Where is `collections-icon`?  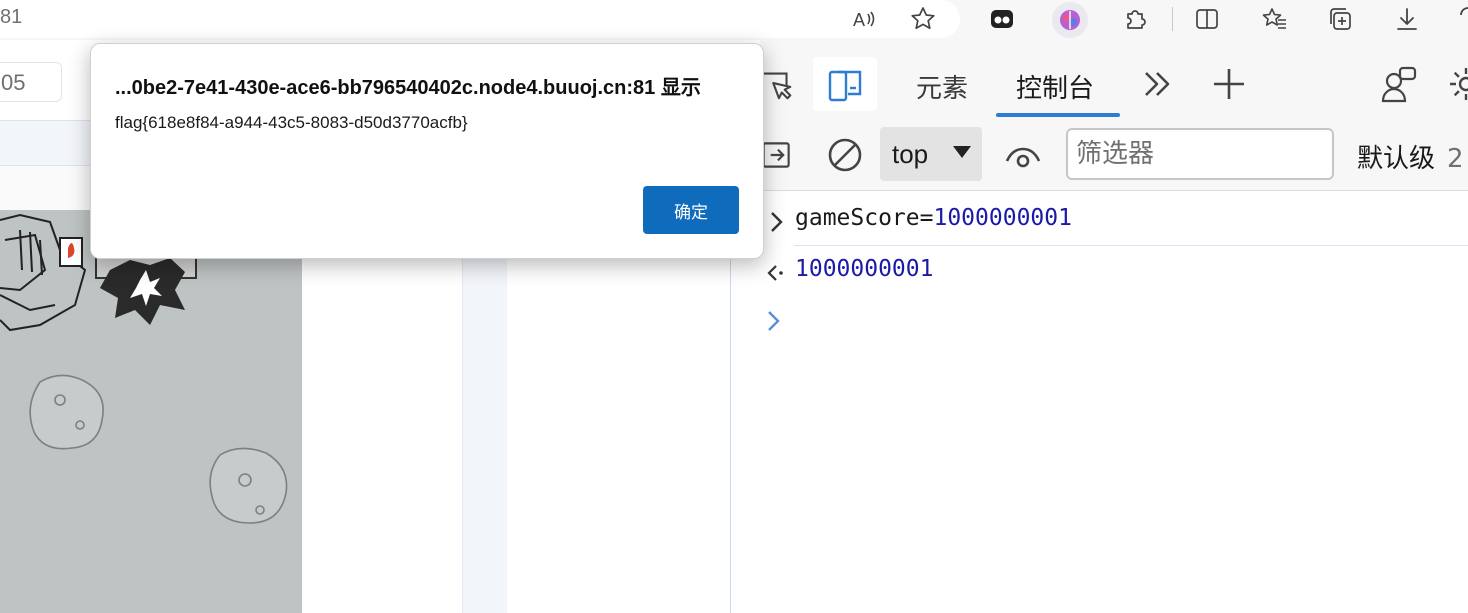 collections-icon is located at coordinates (1341, 19).